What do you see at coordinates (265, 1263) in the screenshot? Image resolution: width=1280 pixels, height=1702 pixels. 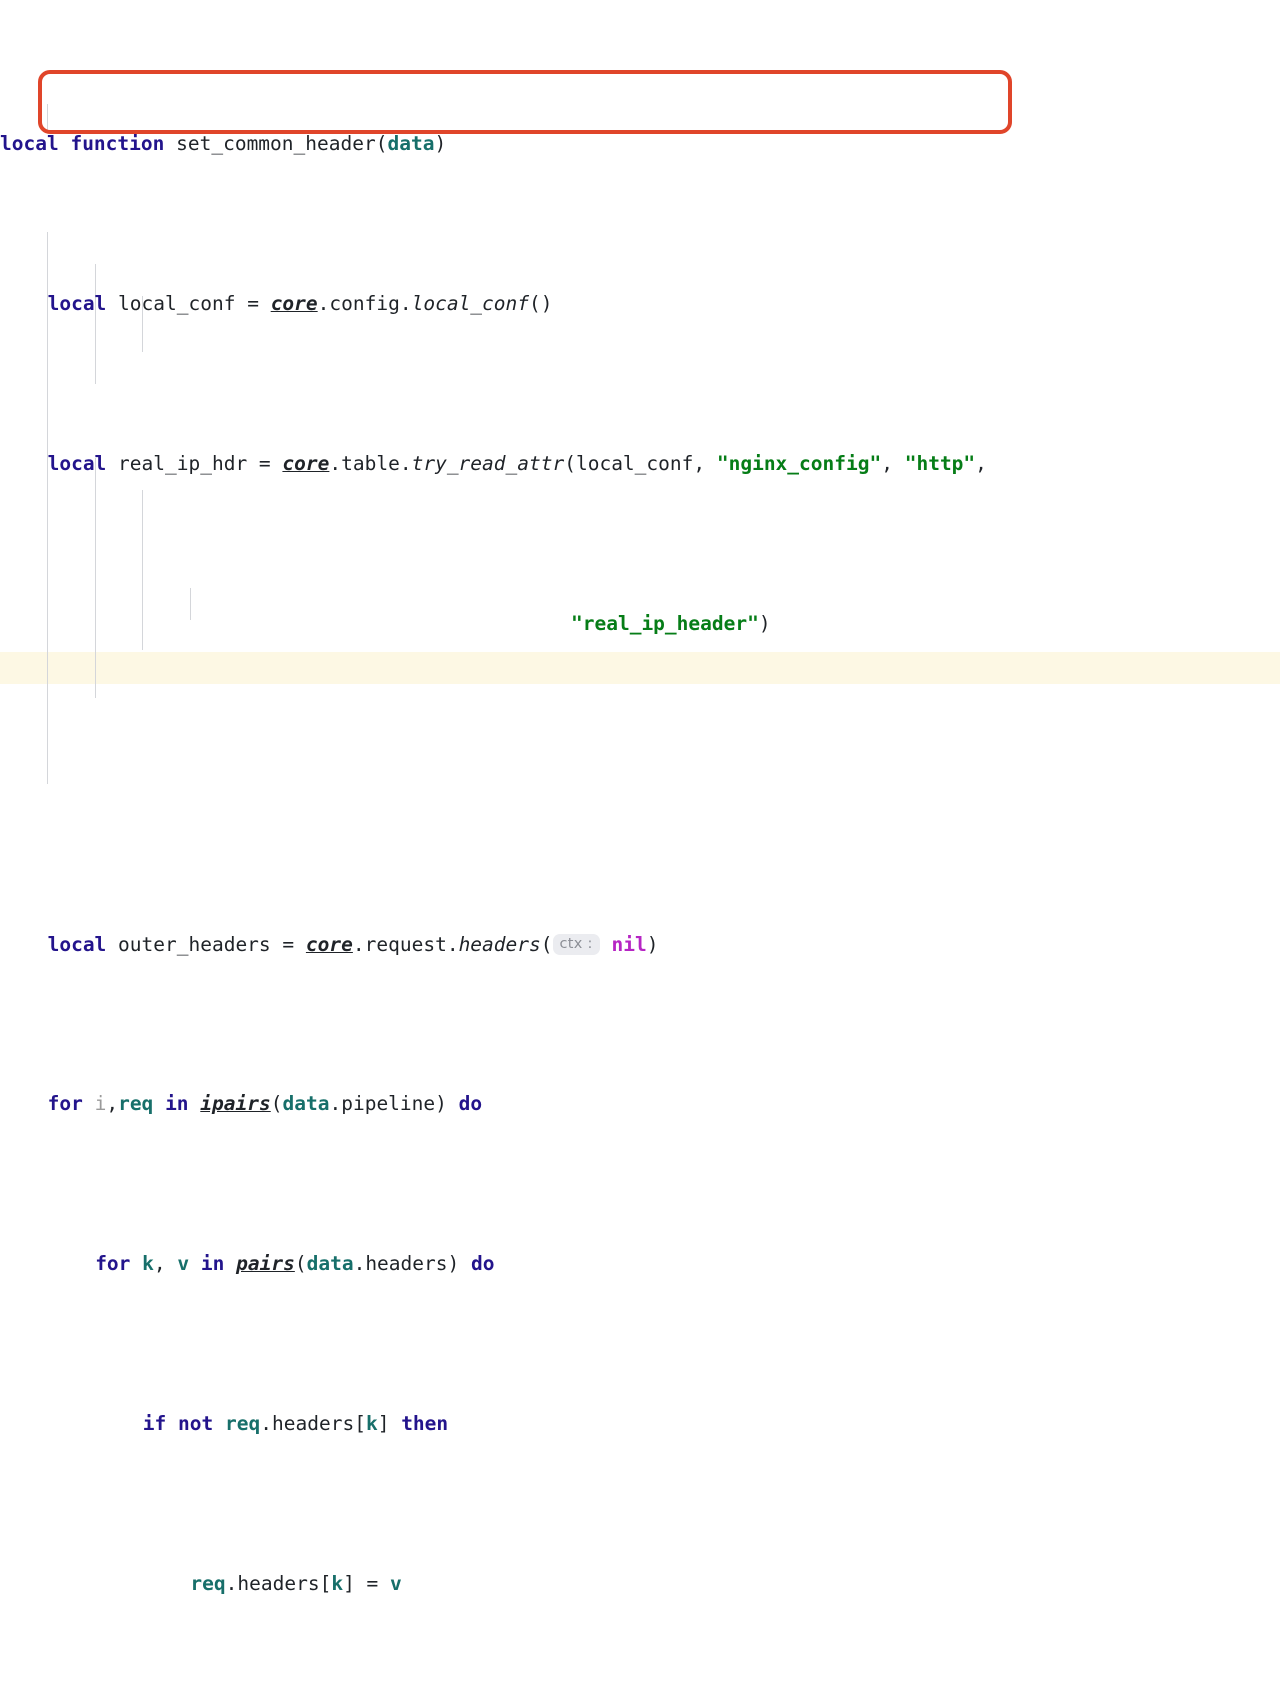 I see `token-global-pairs: pairs` at bounding box center [265, 1263].